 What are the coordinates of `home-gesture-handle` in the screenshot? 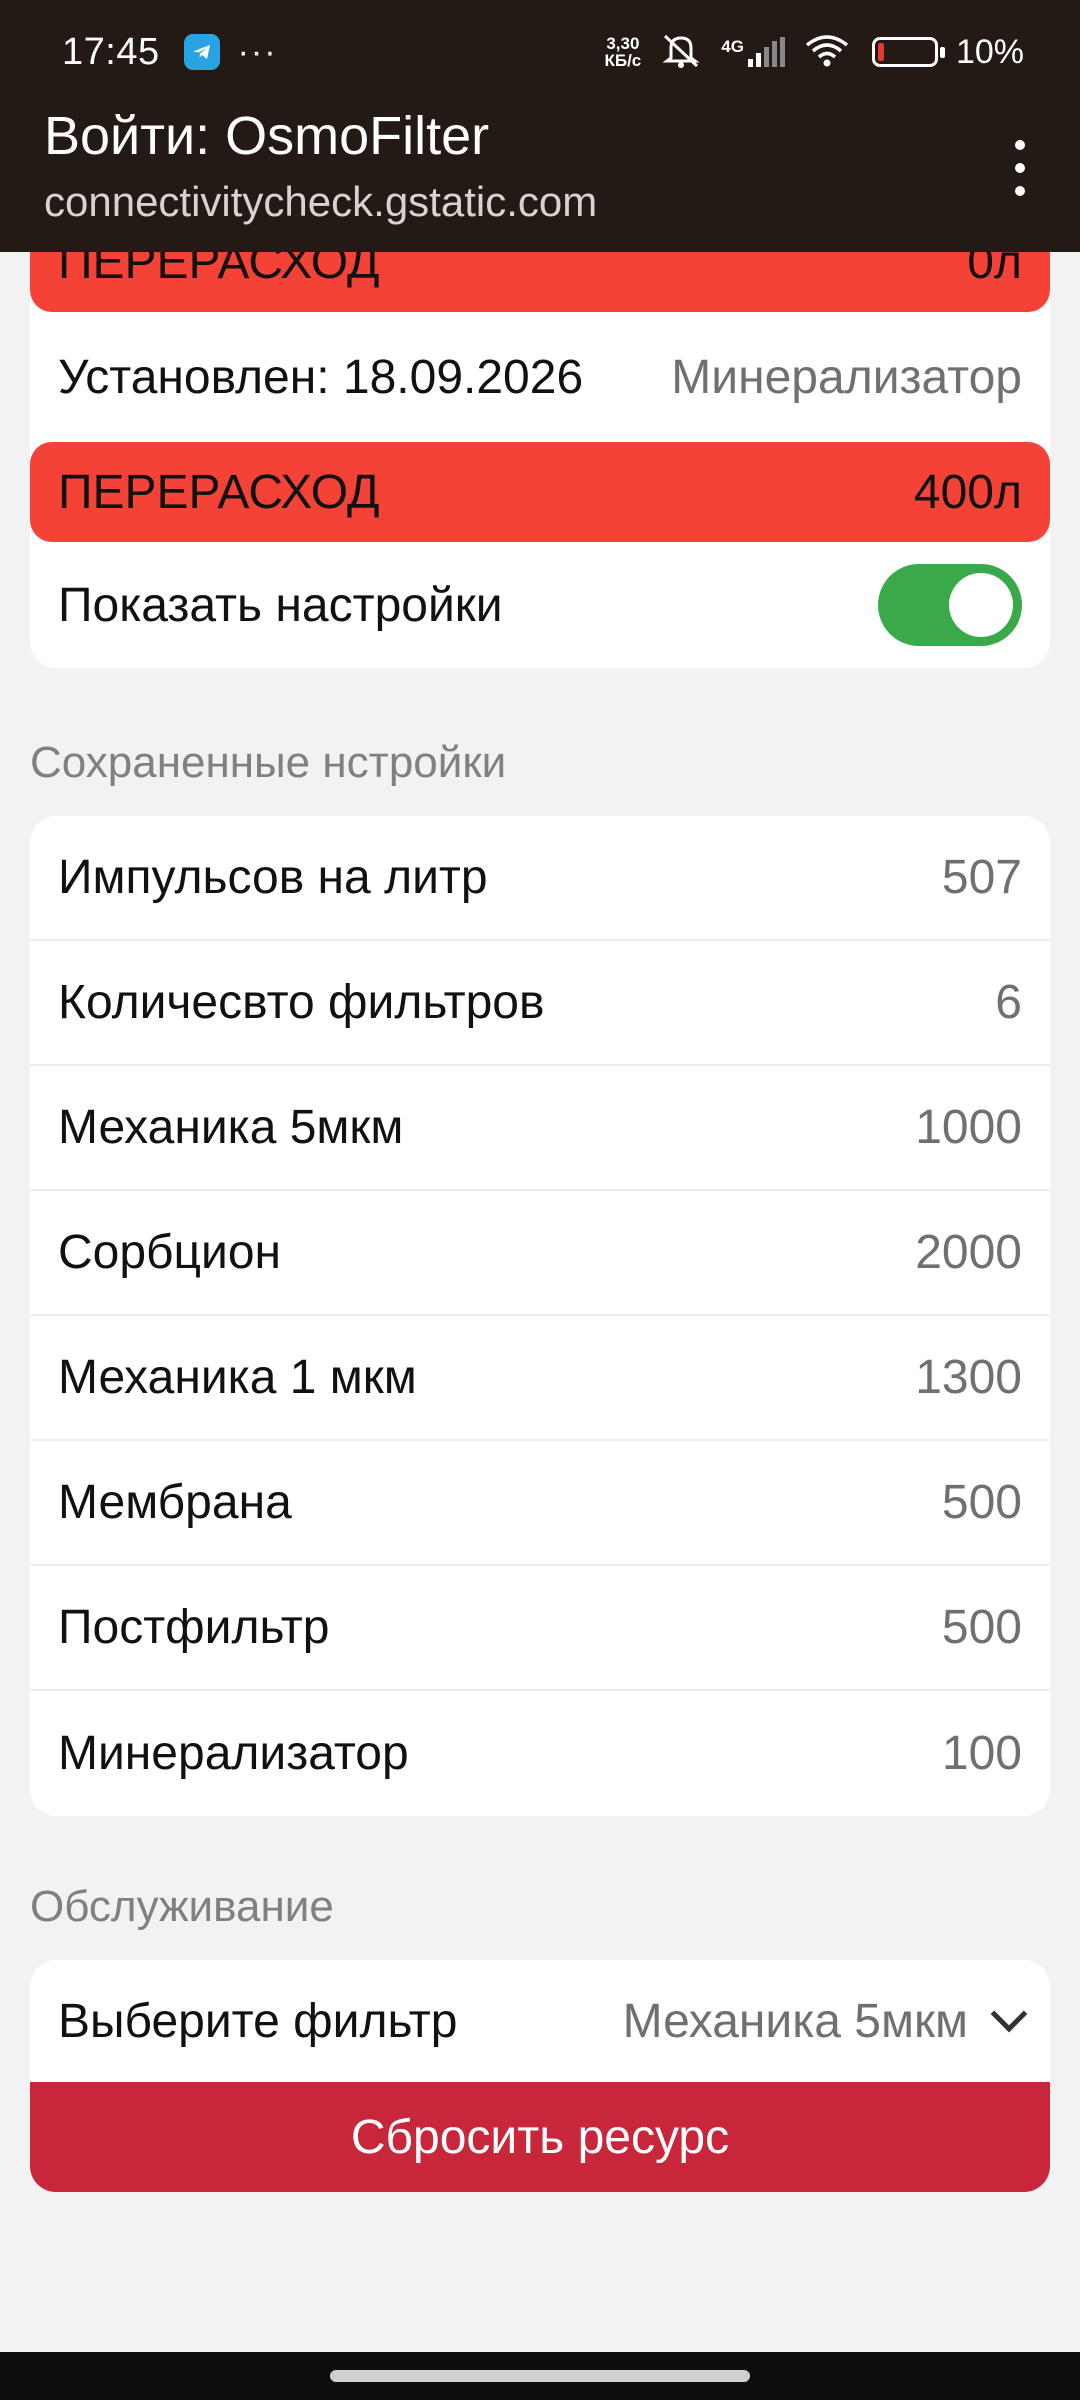 It's located at (540, 2376).